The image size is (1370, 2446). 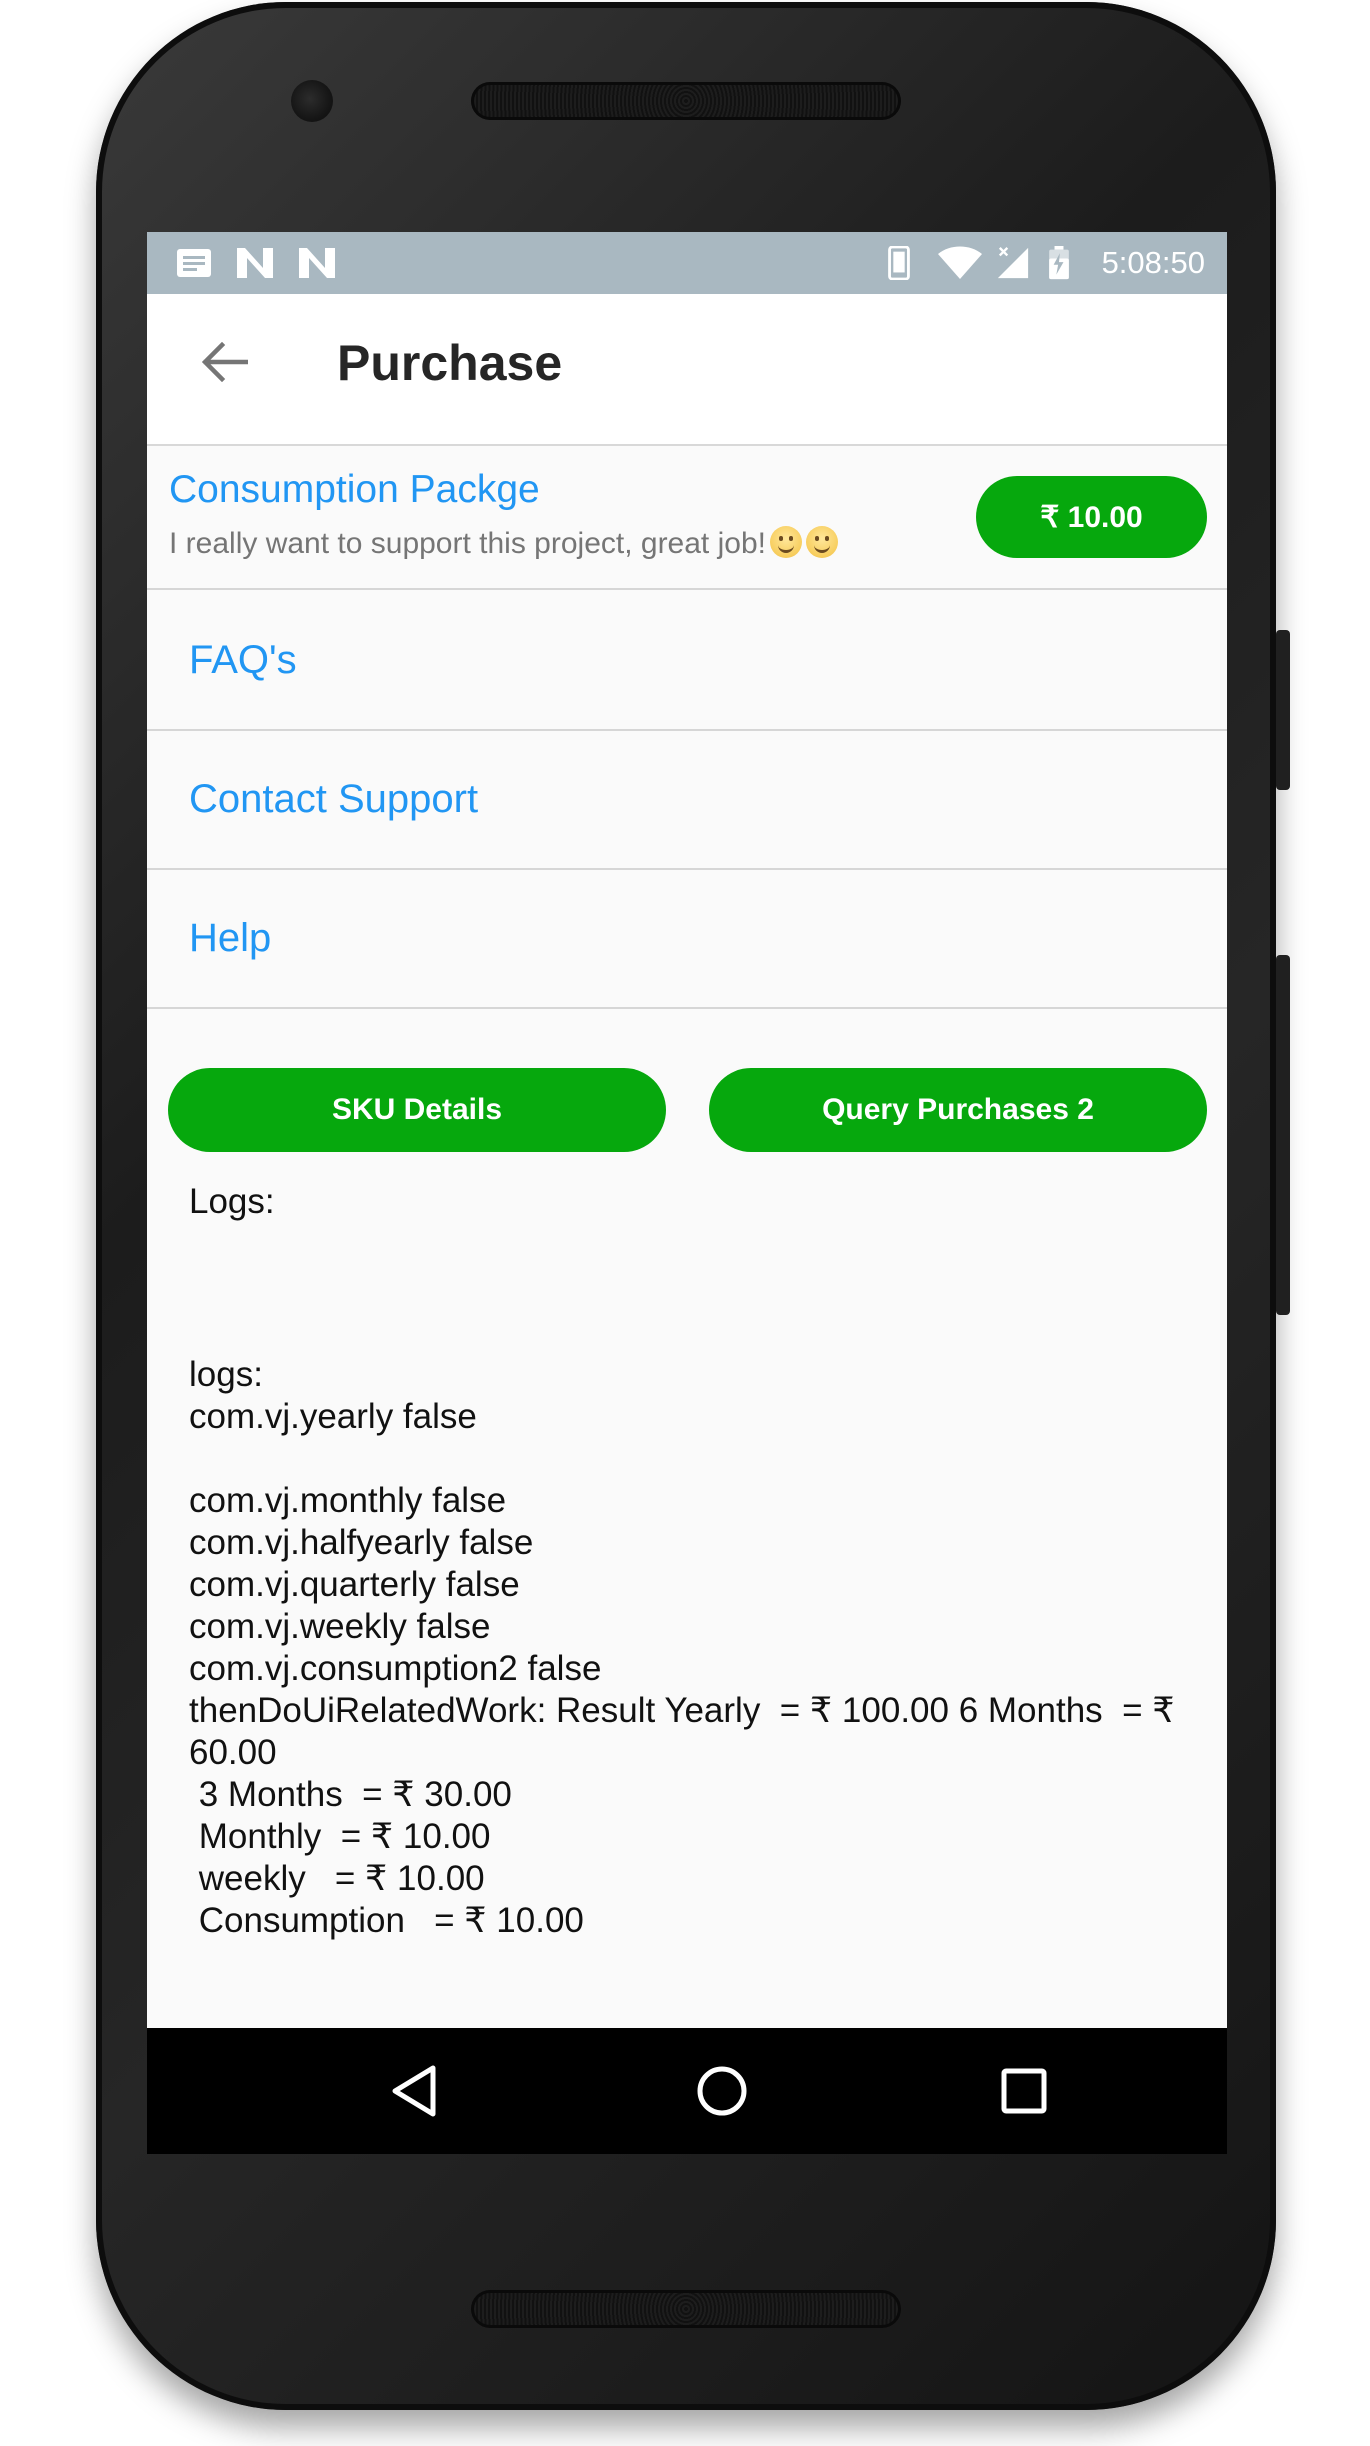 I want to click on buy-price-button: ₹ 10.00, so click(x=1091, y=517).